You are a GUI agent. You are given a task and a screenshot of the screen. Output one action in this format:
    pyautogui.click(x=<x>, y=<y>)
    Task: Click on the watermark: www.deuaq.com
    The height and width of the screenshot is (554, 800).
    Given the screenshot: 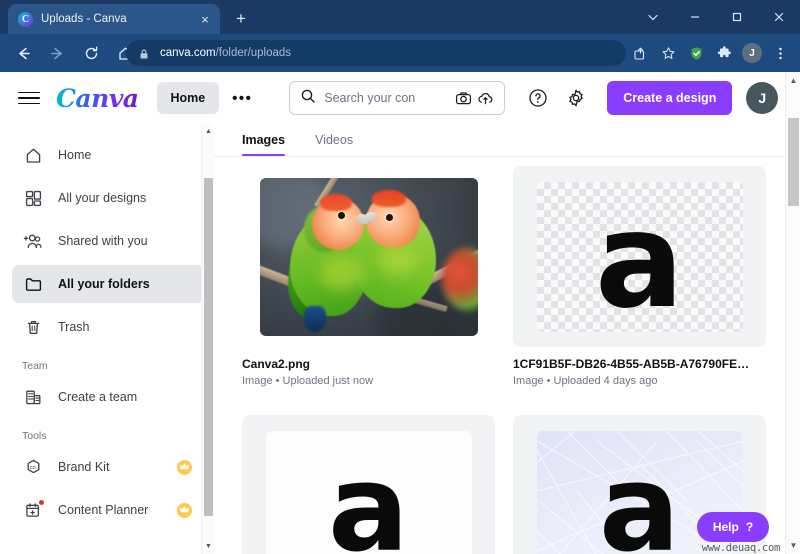 What is the action you would take?
    pyautogui.click(x=741, y=548)
    